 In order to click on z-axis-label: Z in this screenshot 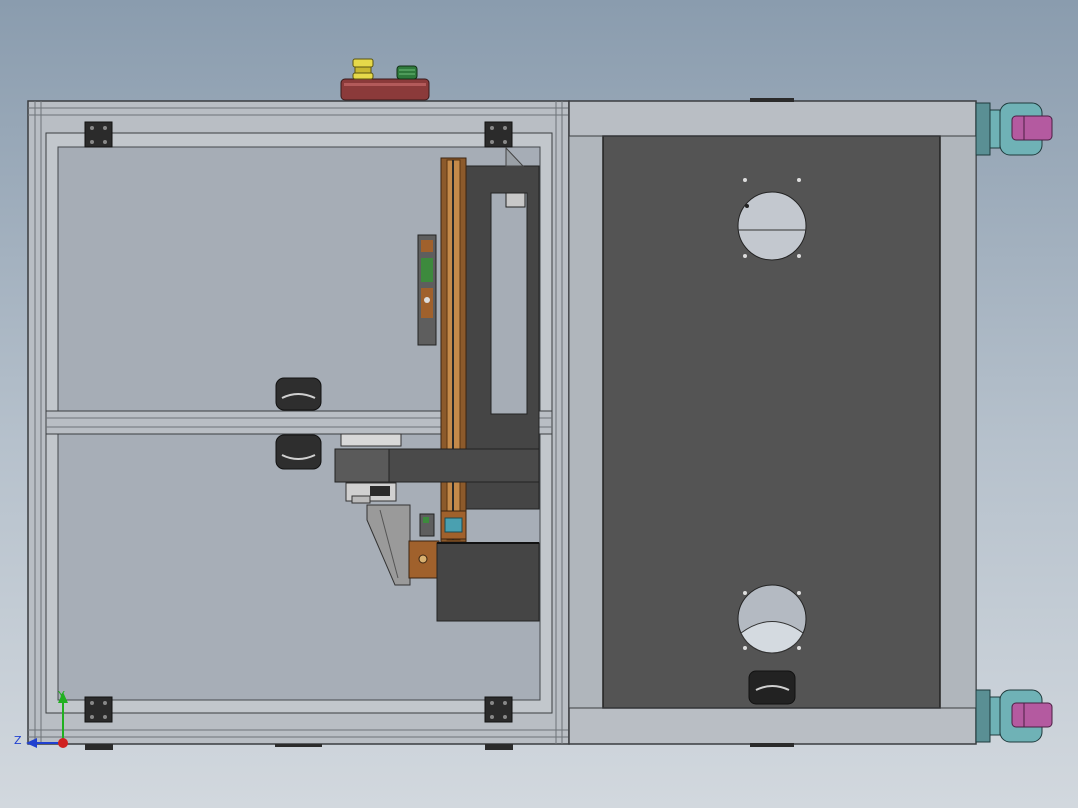, I will do `click(18, 740)`.